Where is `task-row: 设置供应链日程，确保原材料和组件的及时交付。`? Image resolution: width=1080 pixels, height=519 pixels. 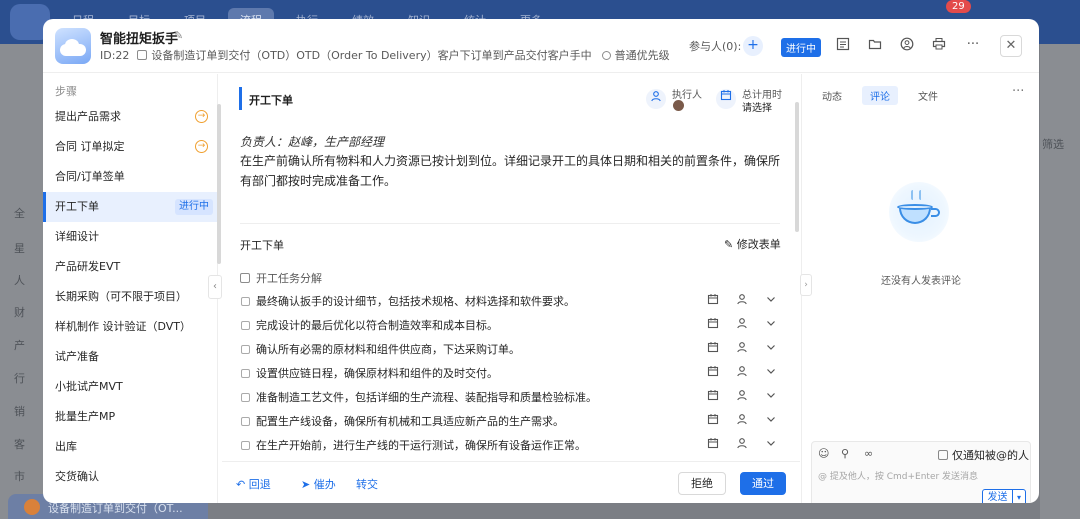 task-row: 设置供应链日程，确保原材料和组件的及时交付。 is located at coordinates (510, 374).